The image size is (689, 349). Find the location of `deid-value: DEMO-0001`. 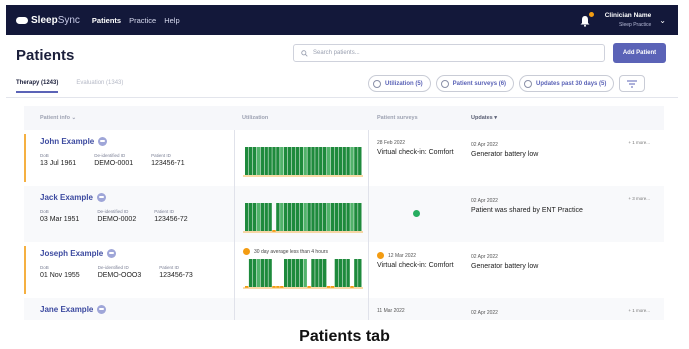

deid-value: DEMO-0001 is located at coordinates (114, 163).